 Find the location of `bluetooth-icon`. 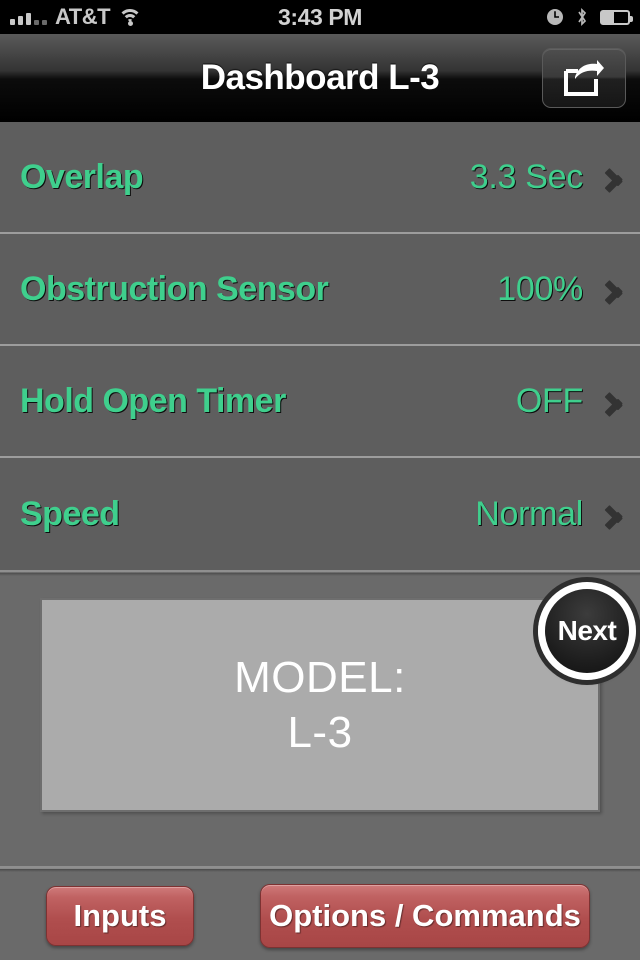

bluetooth-icon is located at coordinates (582, 17).